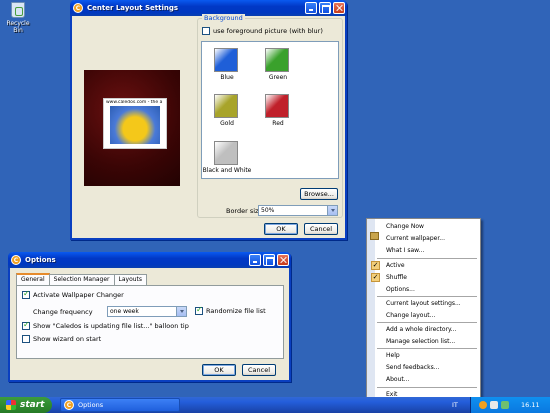 The height and width of the screenshot is (413, 550). What do you see at coordinates (278, 77) in the screenshot?
I see `green-swatch-label: Green` at bounding box center [278, 77].